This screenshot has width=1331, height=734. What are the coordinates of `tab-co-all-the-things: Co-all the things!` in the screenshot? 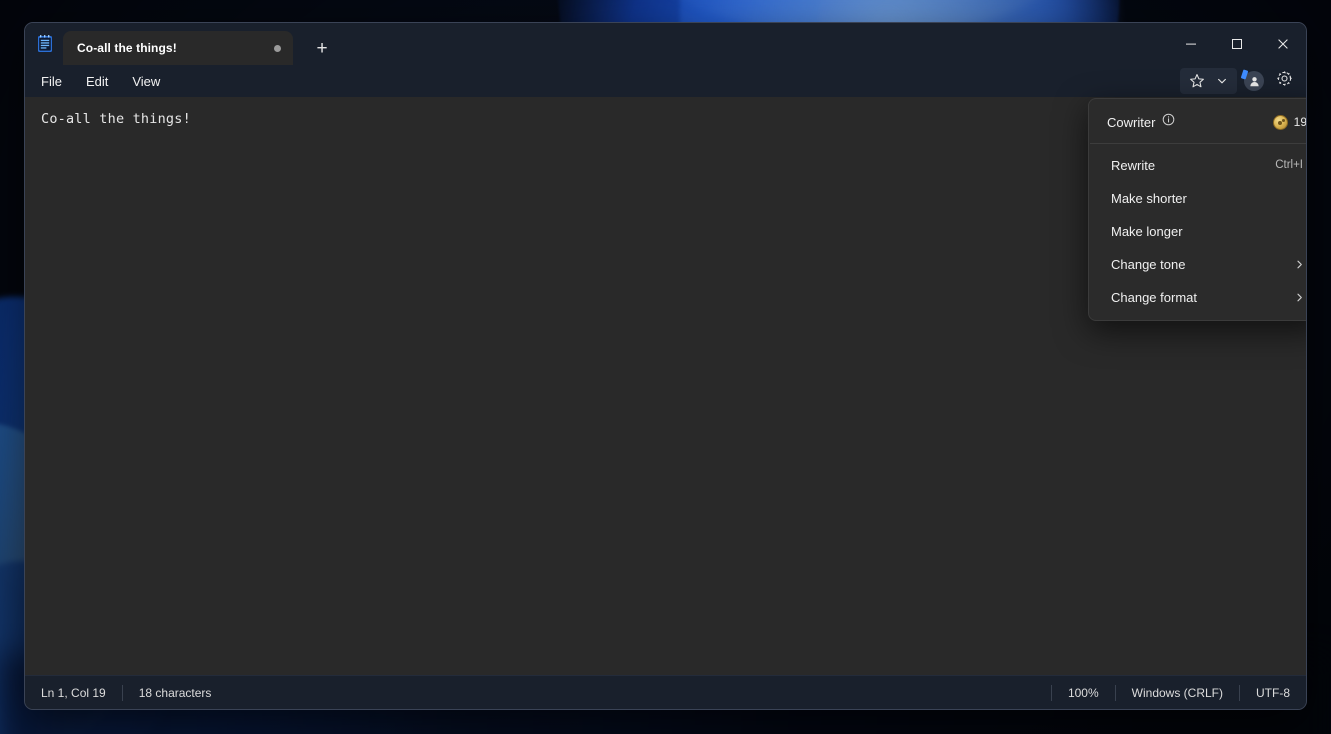 It's located at (178, 48).